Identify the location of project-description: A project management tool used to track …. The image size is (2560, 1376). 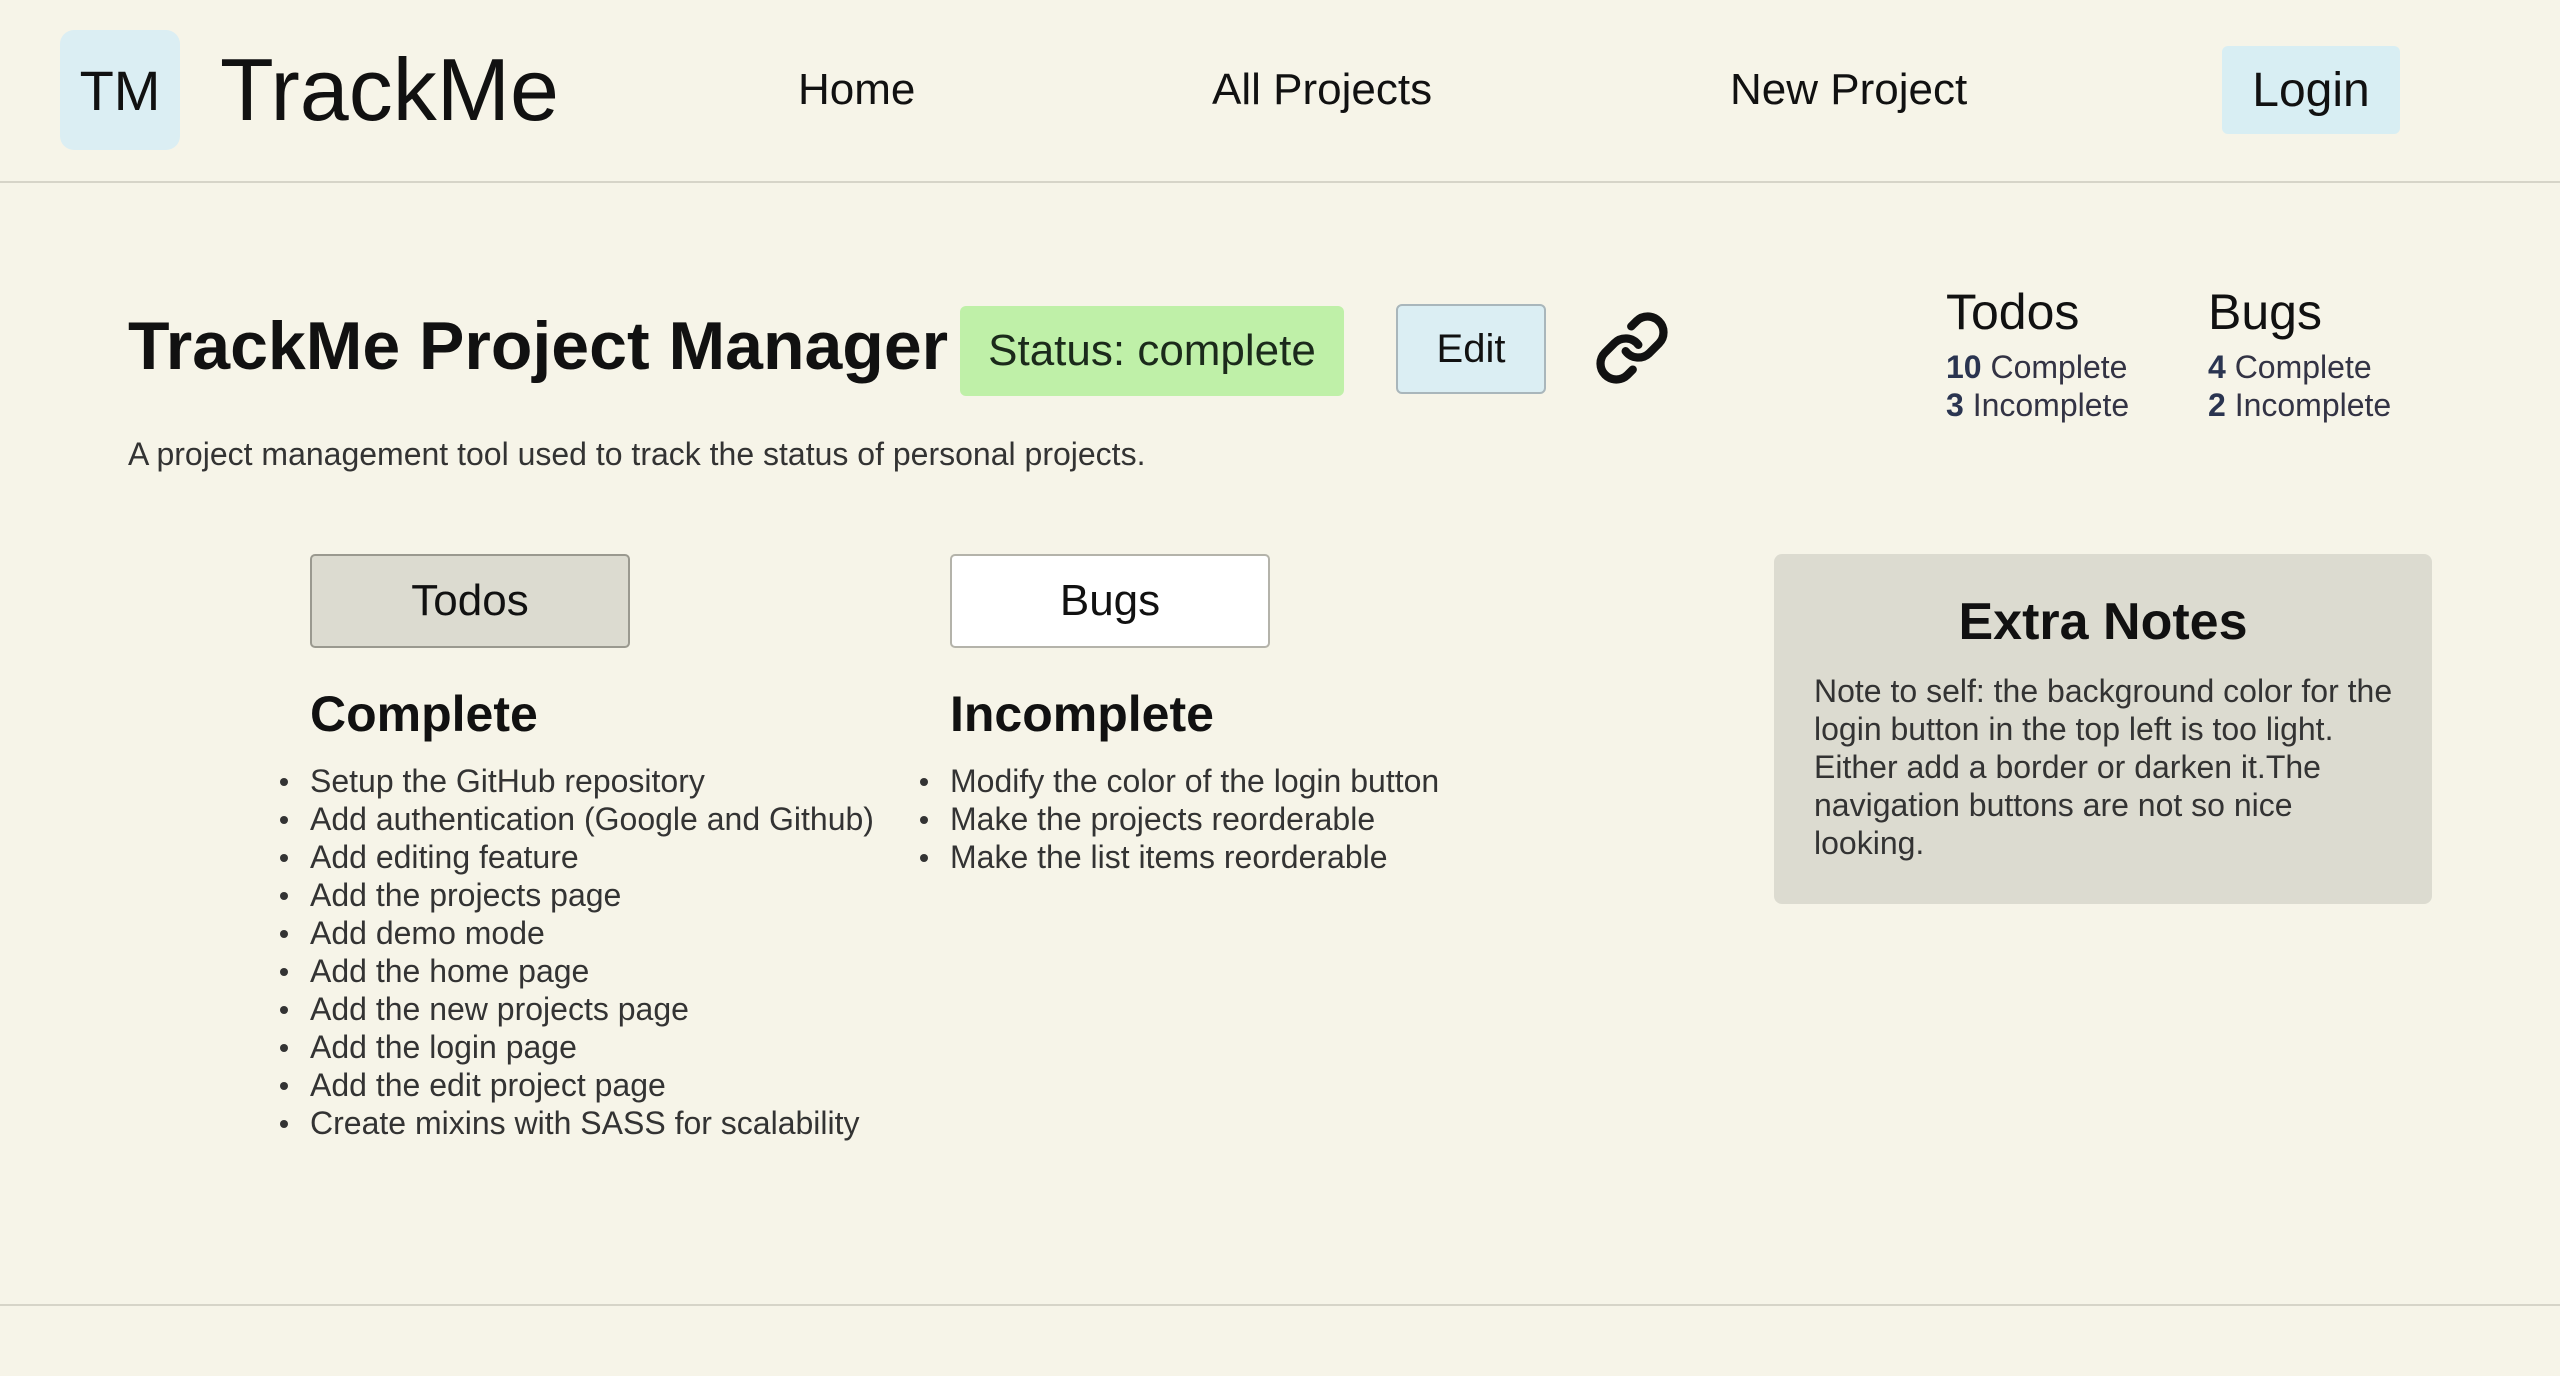
(637, 454).